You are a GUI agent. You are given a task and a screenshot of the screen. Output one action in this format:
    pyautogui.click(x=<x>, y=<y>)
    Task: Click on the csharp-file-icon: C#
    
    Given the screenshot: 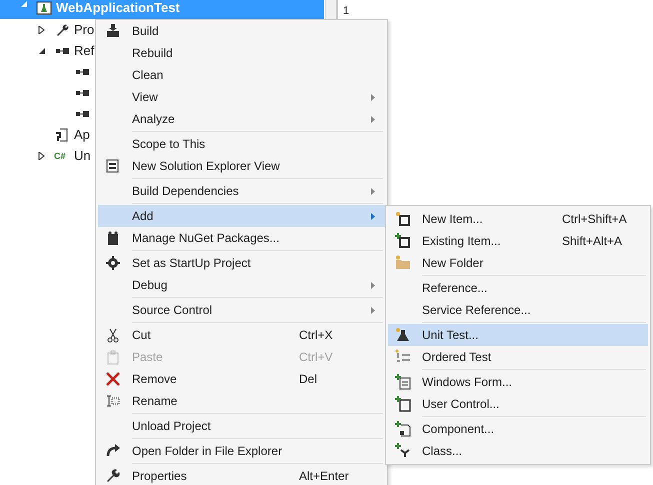 What is the action you would take?
    pyautogui.click(x=62, y=155)
    